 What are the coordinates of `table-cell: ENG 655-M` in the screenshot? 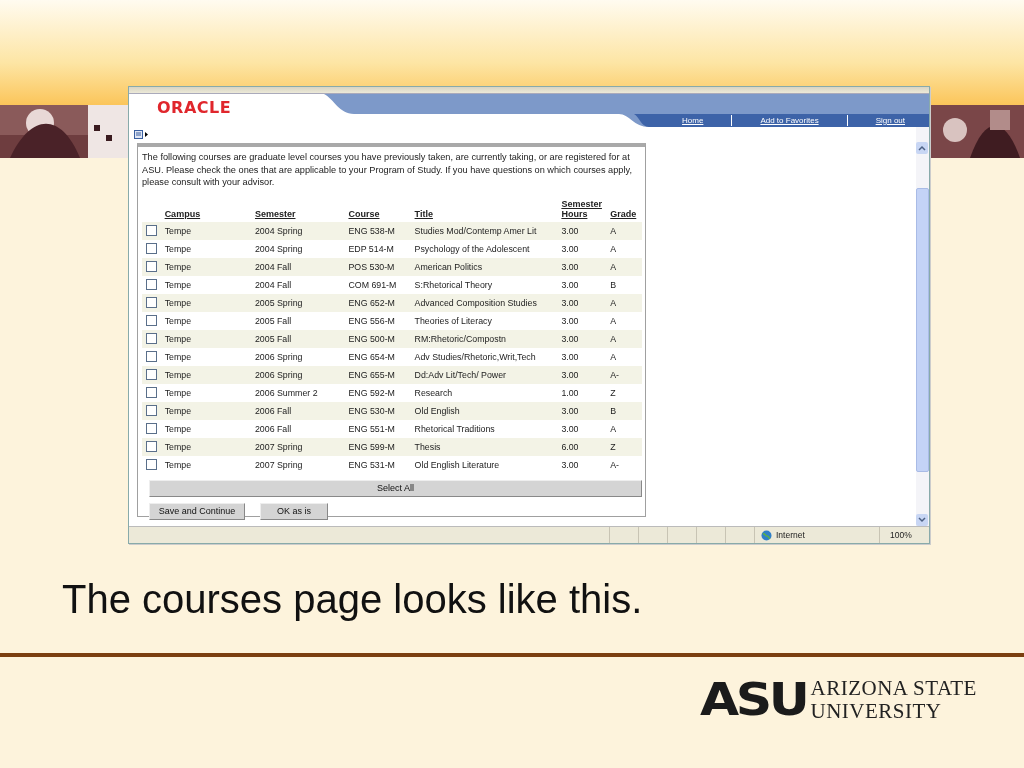 It's located at (371, 374).